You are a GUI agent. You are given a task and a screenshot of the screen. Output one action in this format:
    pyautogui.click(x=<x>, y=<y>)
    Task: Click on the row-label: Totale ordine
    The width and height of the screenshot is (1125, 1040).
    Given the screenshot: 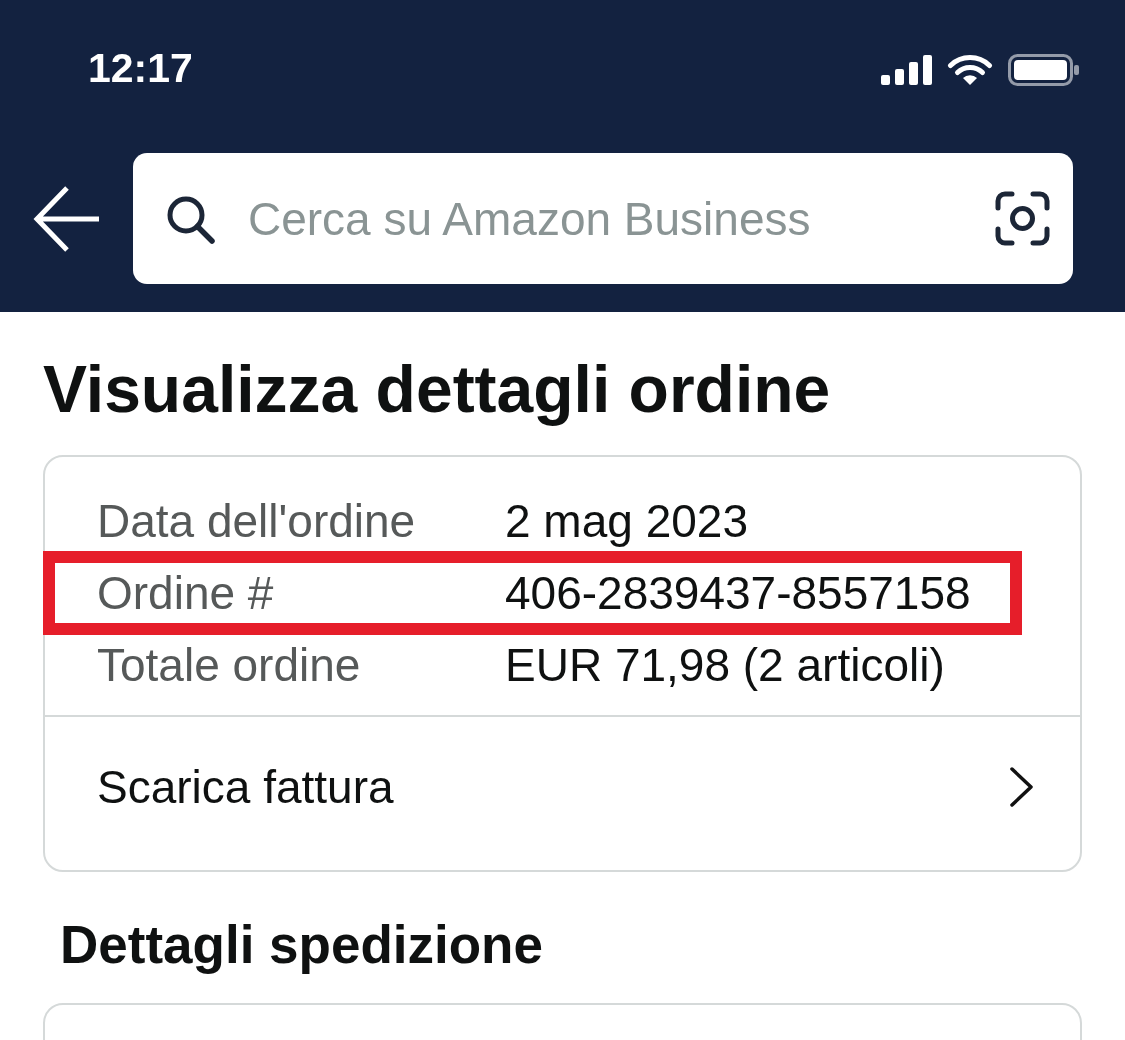 What is the action you would take?
    pyautogui.click(x=229, y=665)
    